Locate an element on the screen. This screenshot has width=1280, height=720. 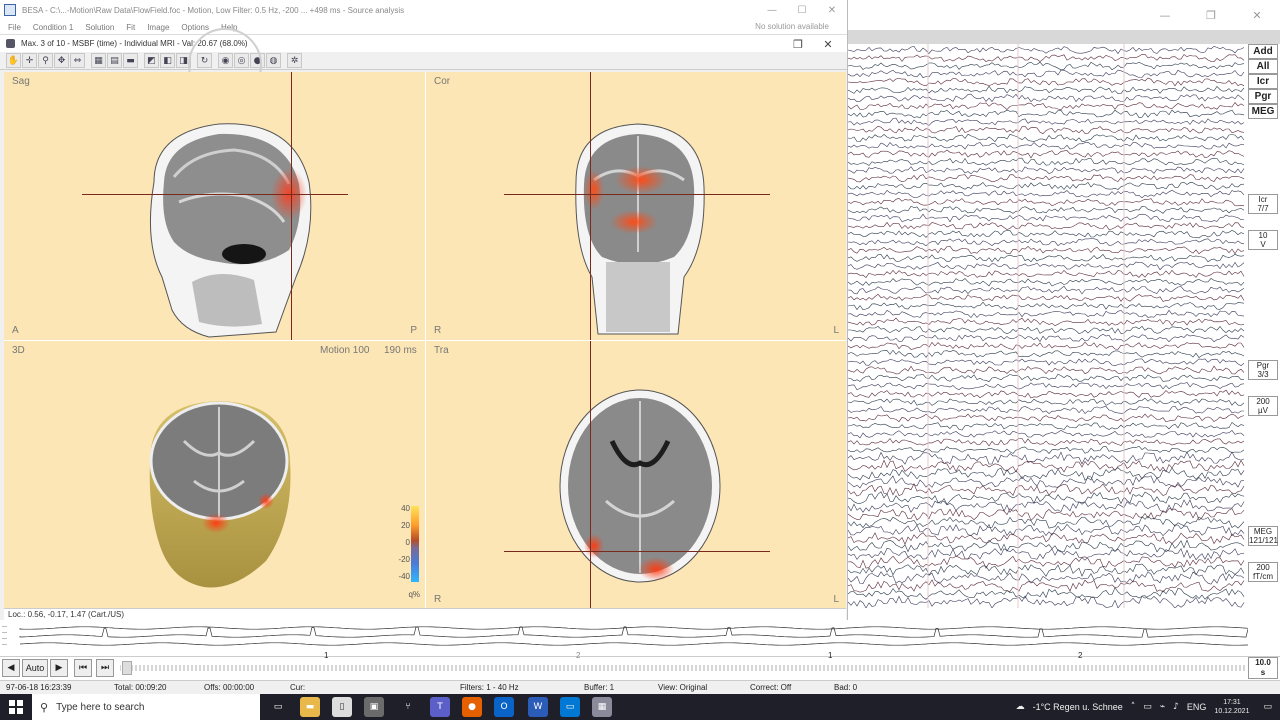
overlay-icon: ◨ is located at coordinates (183, 60).